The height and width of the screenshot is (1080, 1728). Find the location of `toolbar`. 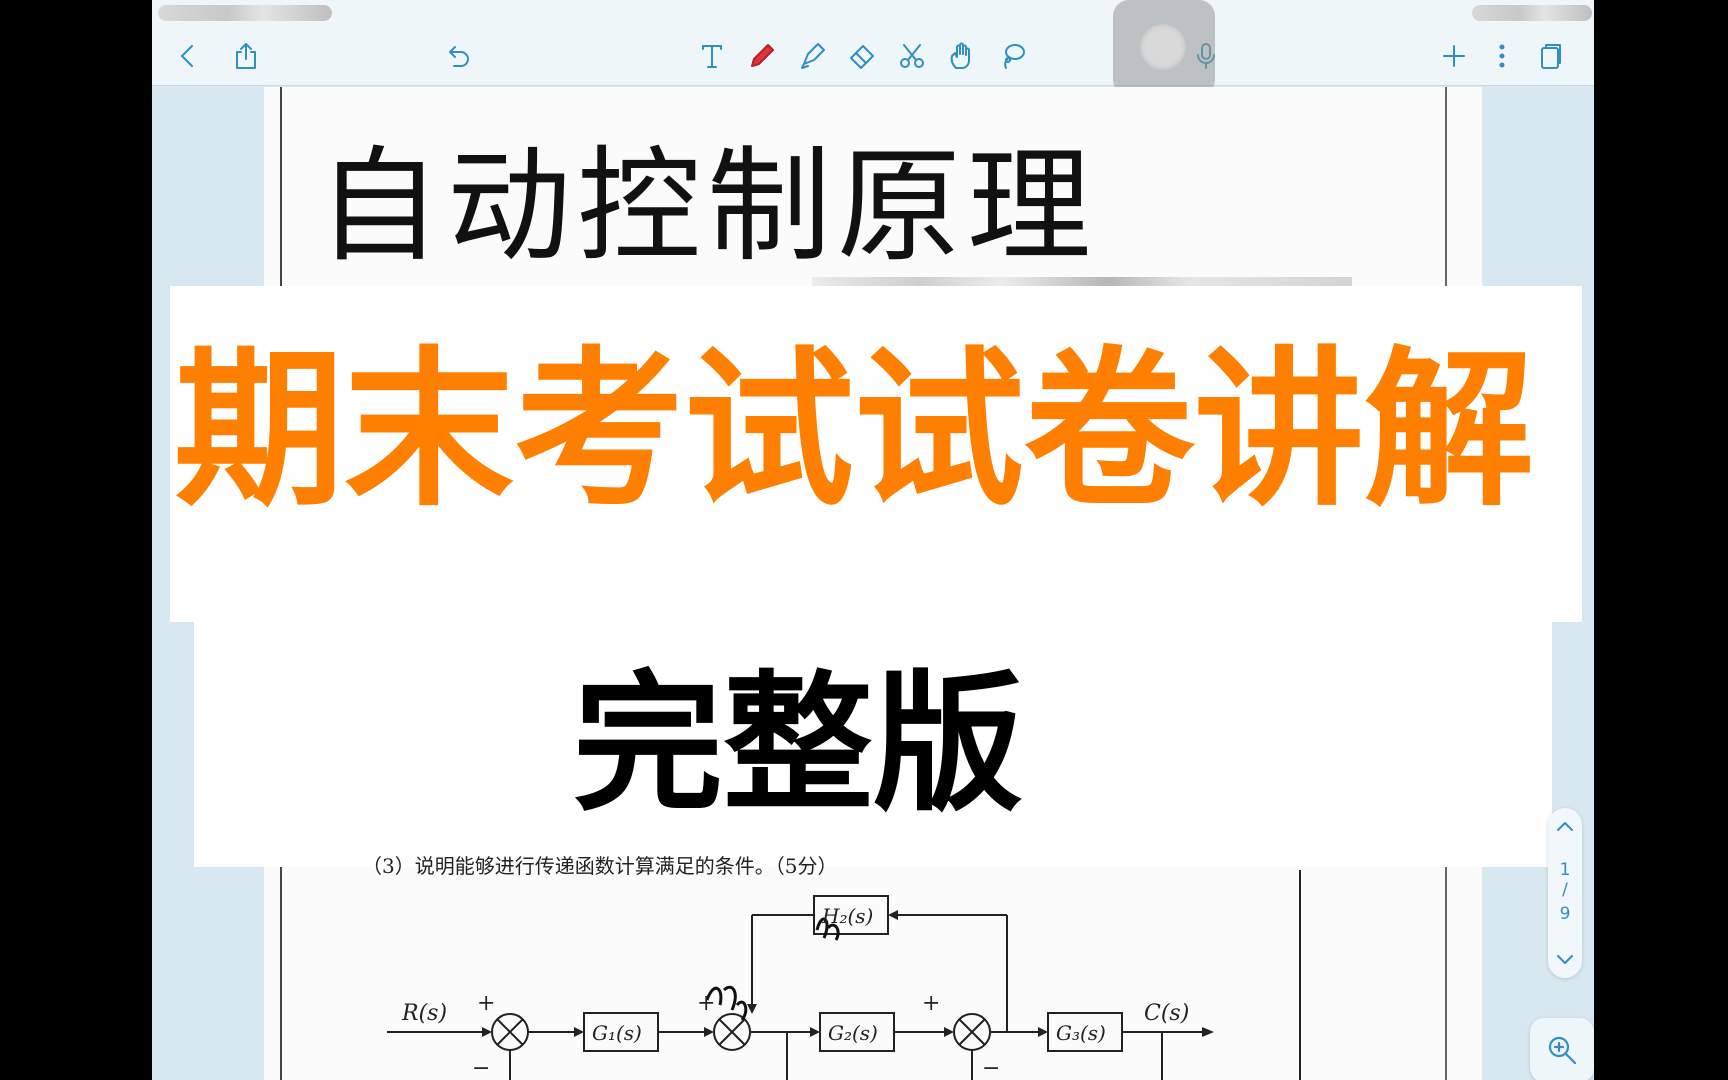

toolbar is located at coordinates (873, 57).